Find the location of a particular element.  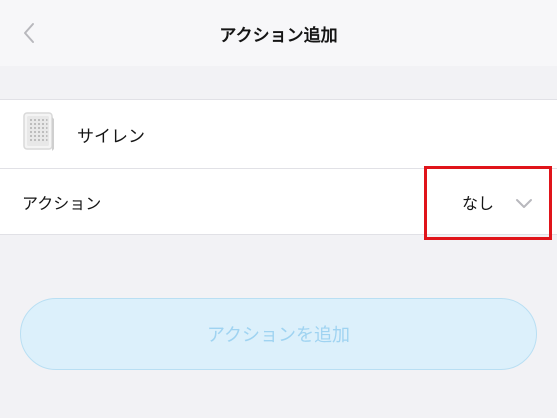

device-name: サイレン is located at coordinates (111, 136).